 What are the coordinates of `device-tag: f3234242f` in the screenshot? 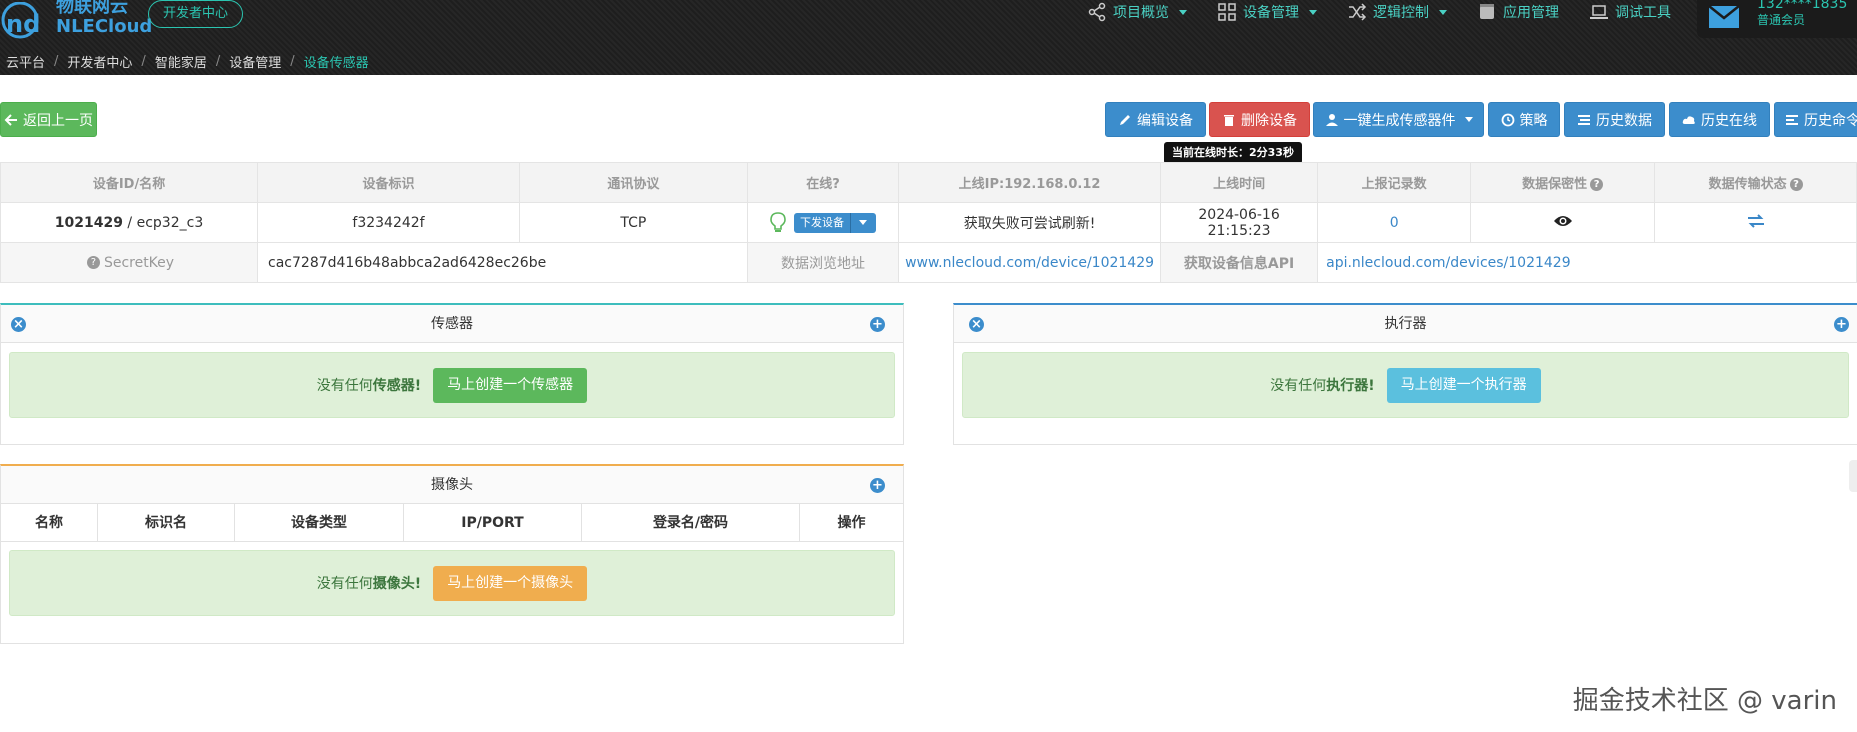 It's located at (388, 222).